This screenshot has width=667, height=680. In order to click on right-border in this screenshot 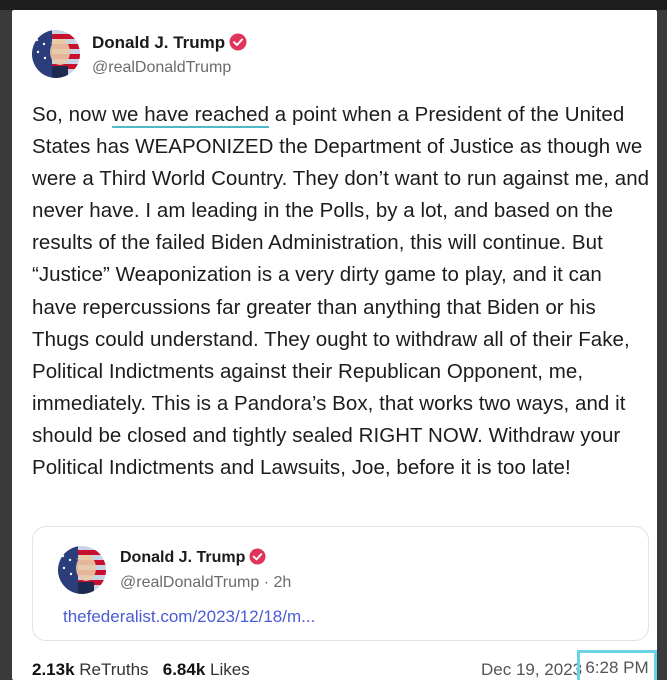, I will do `click(662, 345)`.